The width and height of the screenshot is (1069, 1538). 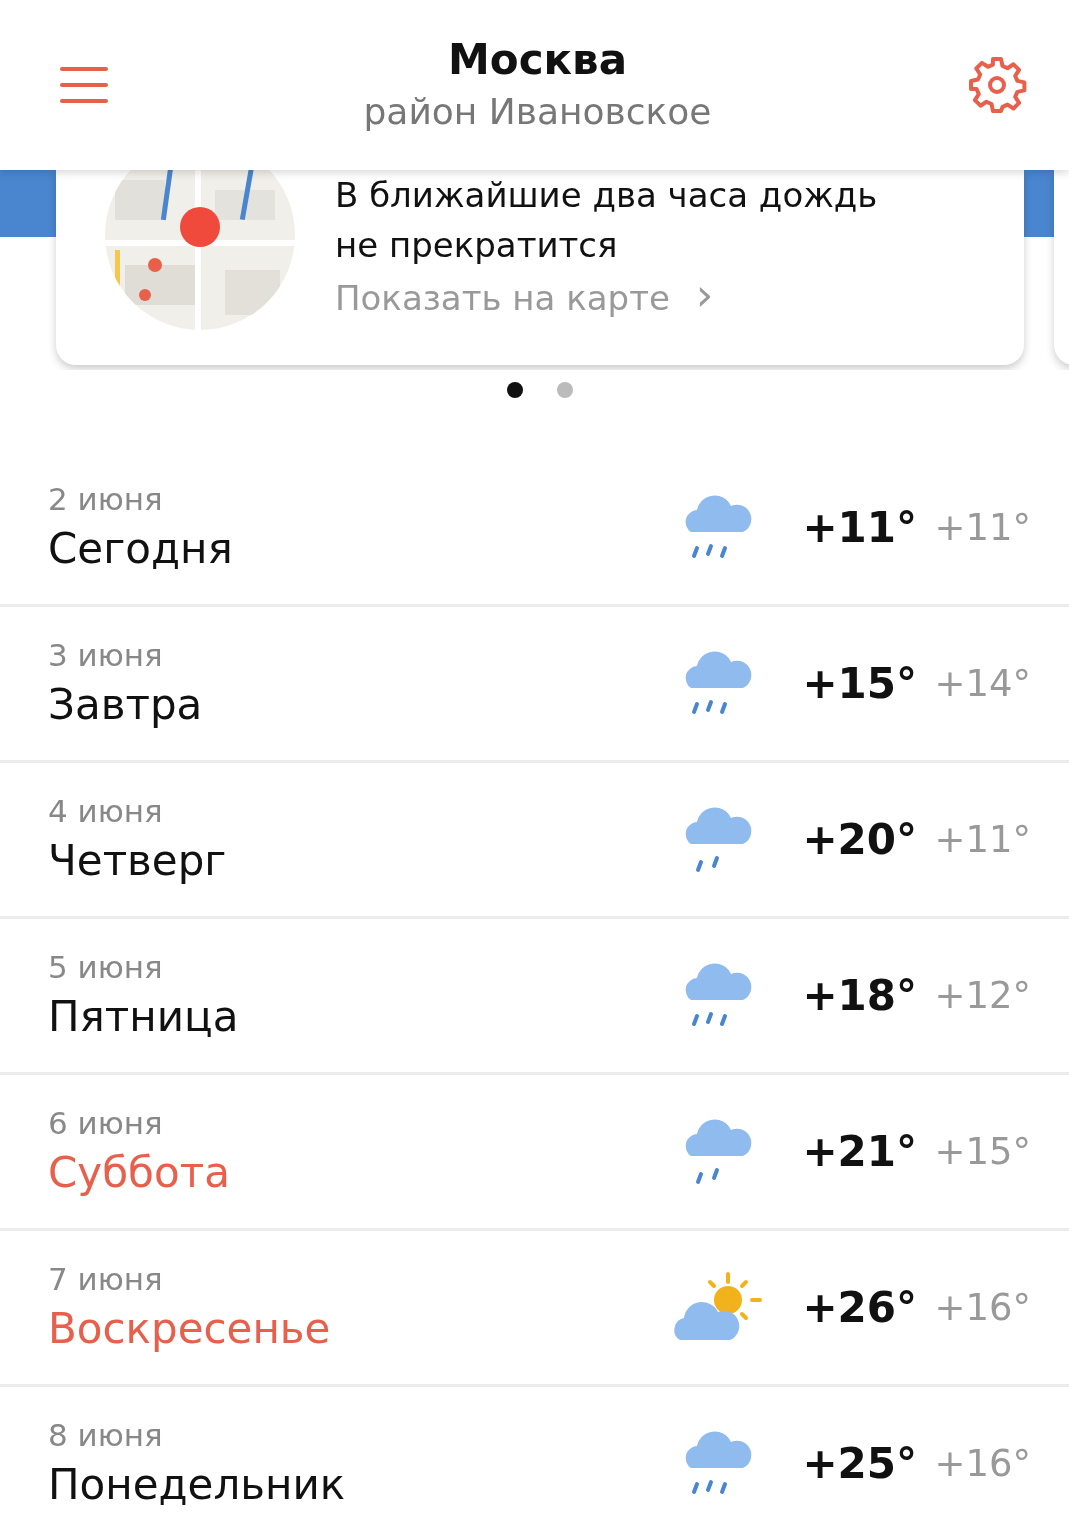 What do you see at coordinates (190, 1328) in the screenshot?
I see `day-name: Воскресенье` at bounding box center [190, 1328].